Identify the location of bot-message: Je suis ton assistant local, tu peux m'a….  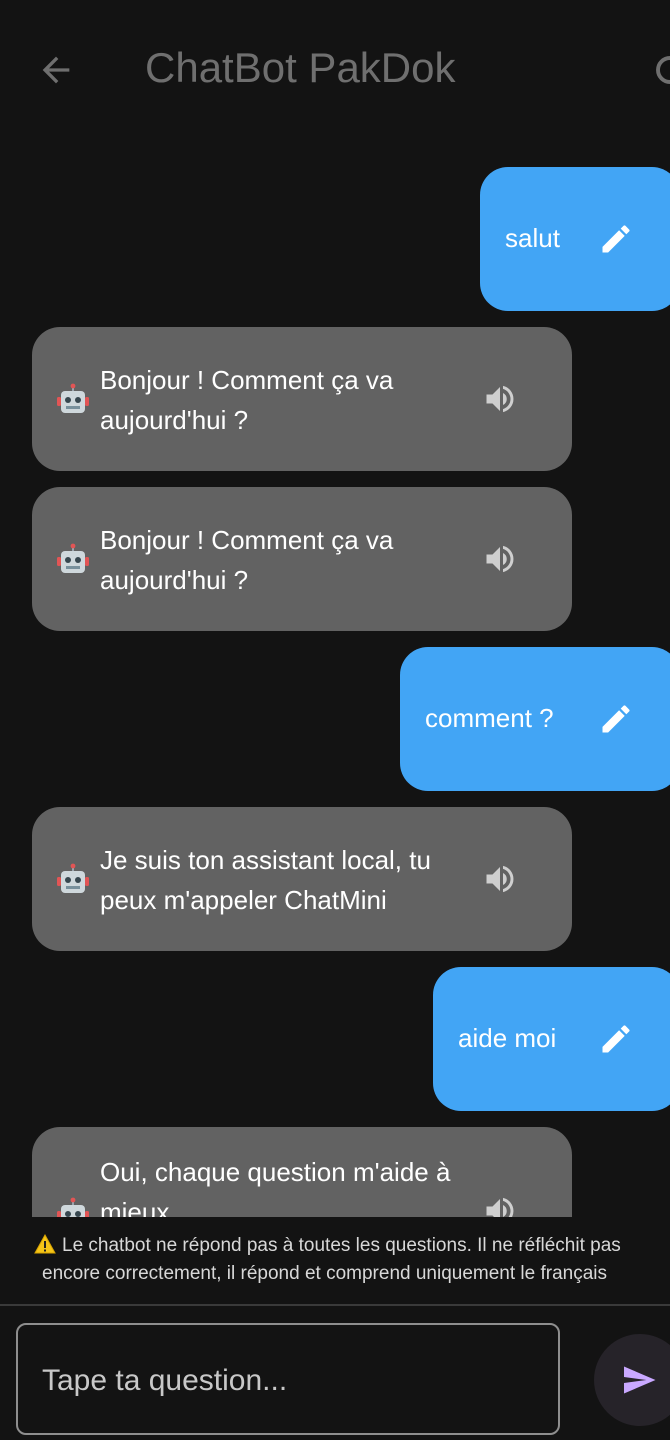
(302, 879).